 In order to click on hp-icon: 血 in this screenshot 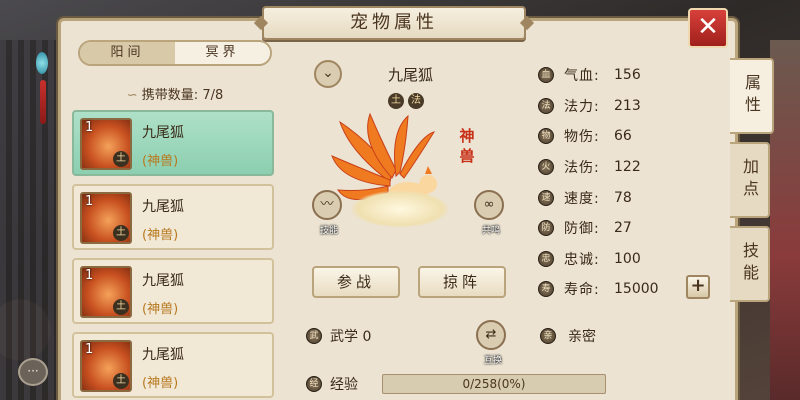, I will do `click(546, 75)`.